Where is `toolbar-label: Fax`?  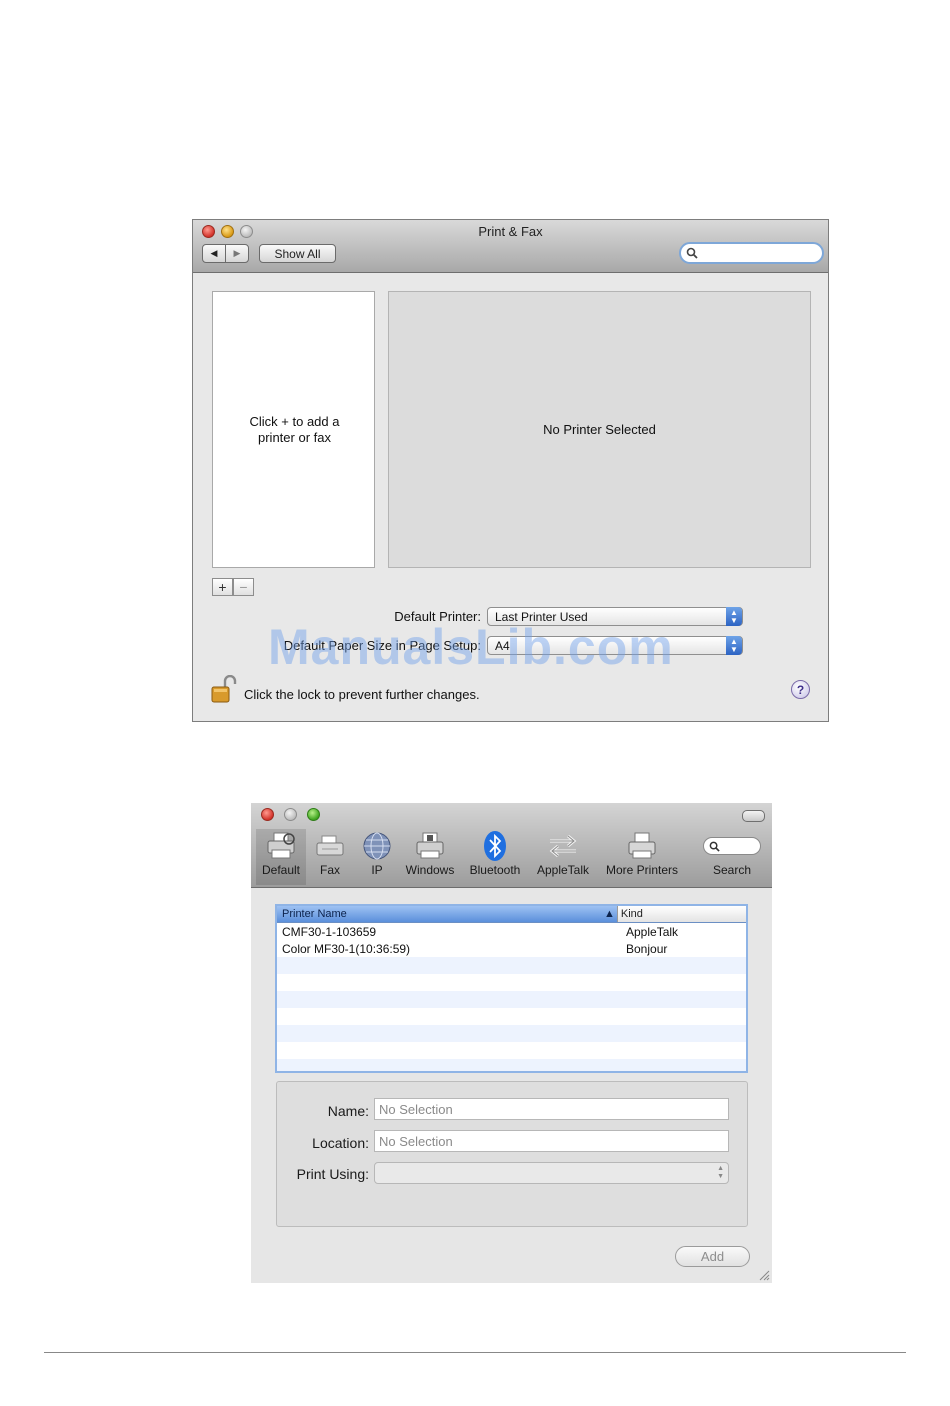
toolbar-label: Fax is located at coordinates (329, 870).